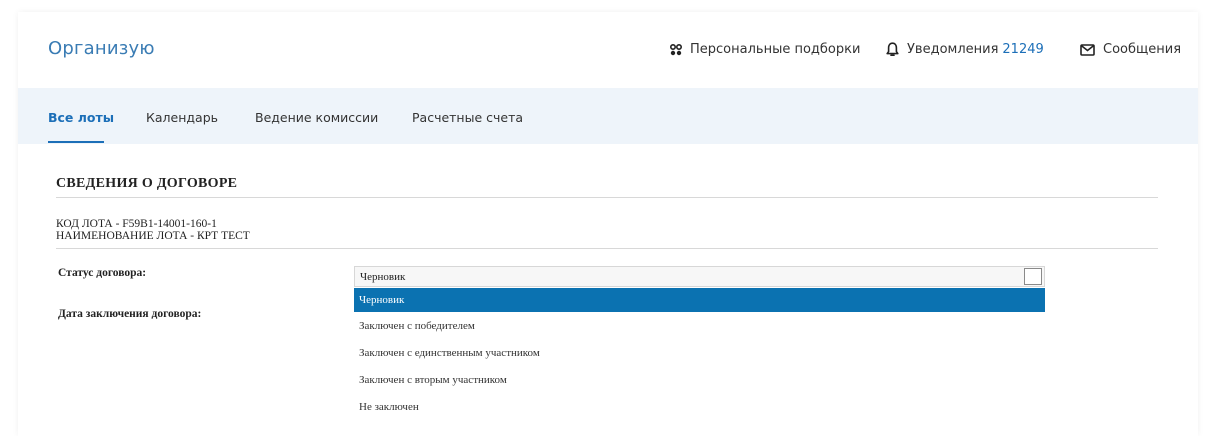 This screenshot has width=1211, height=436. I want to click on messages-label: Сообщения, so click(1142, 49).